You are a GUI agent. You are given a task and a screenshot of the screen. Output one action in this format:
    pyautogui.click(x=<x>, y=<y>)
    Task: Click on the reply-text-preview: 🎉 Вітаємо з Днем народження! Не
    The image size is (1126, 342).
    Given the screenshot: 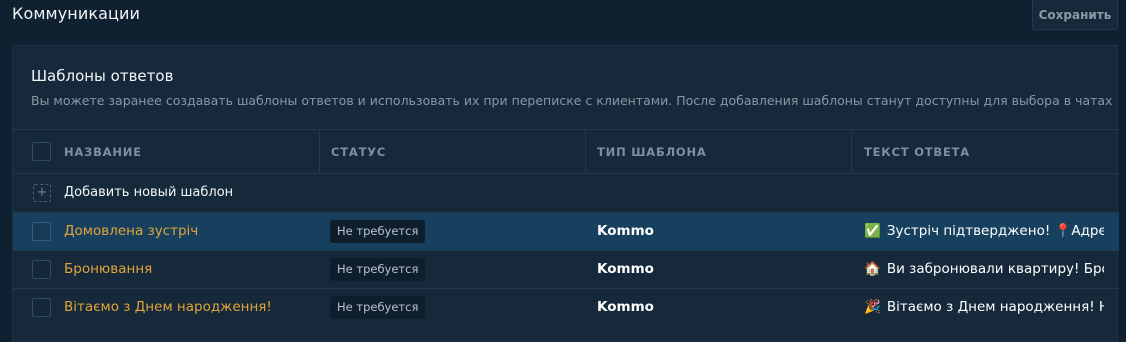 What is the action you would take?
    pyautogui.click(x=984, y=307)
    